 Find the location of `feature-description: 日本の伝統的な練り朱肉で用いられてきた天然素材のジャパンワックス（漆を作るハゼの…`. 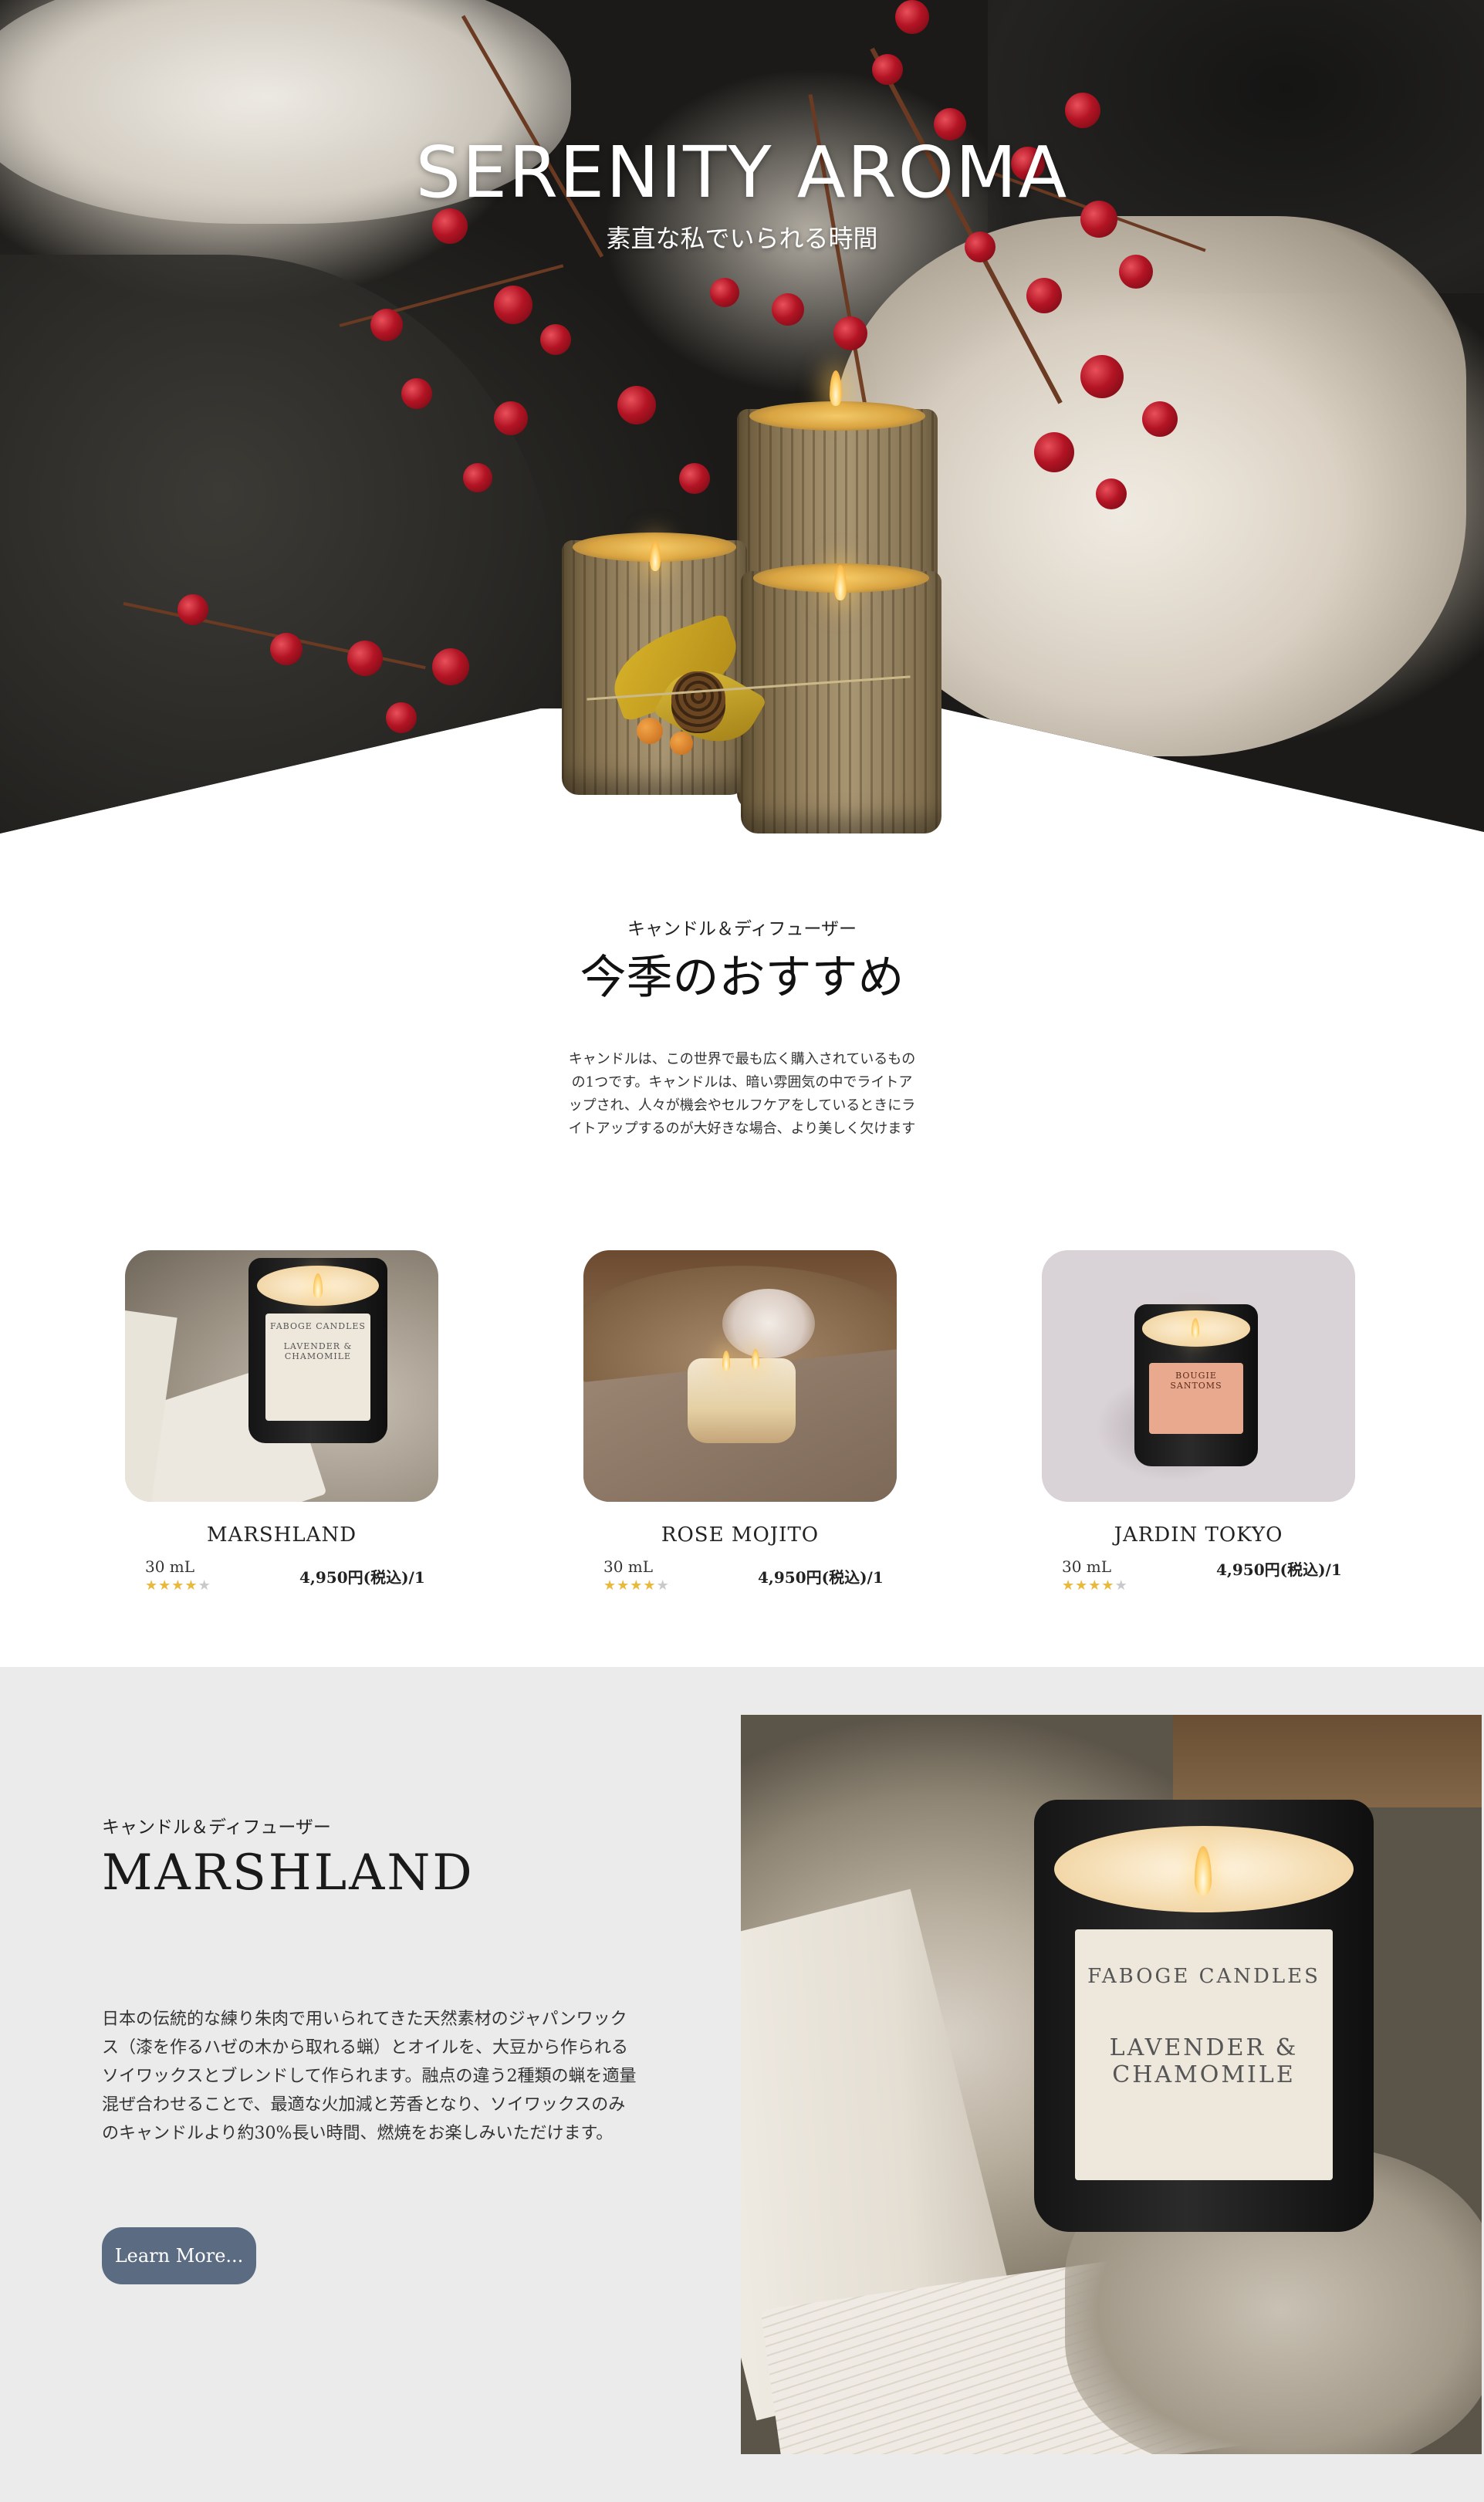

feature-description: 日本の伝統的な練り朱肉で用いられてきた天然素材のジャパンワックス（漆を作るハゼの… is located at coordinates (369, 2076).